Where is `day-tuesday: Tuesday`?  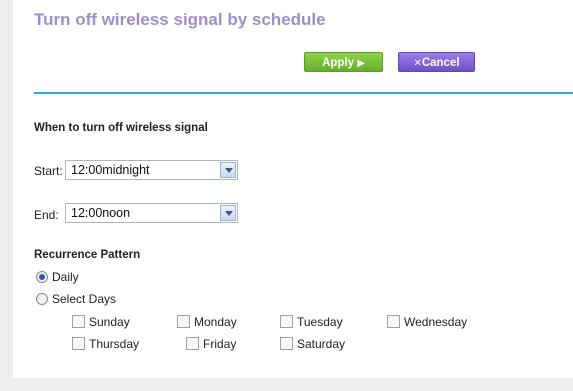 day-tuesday: Tuesday is located at coordinates (311, 322).